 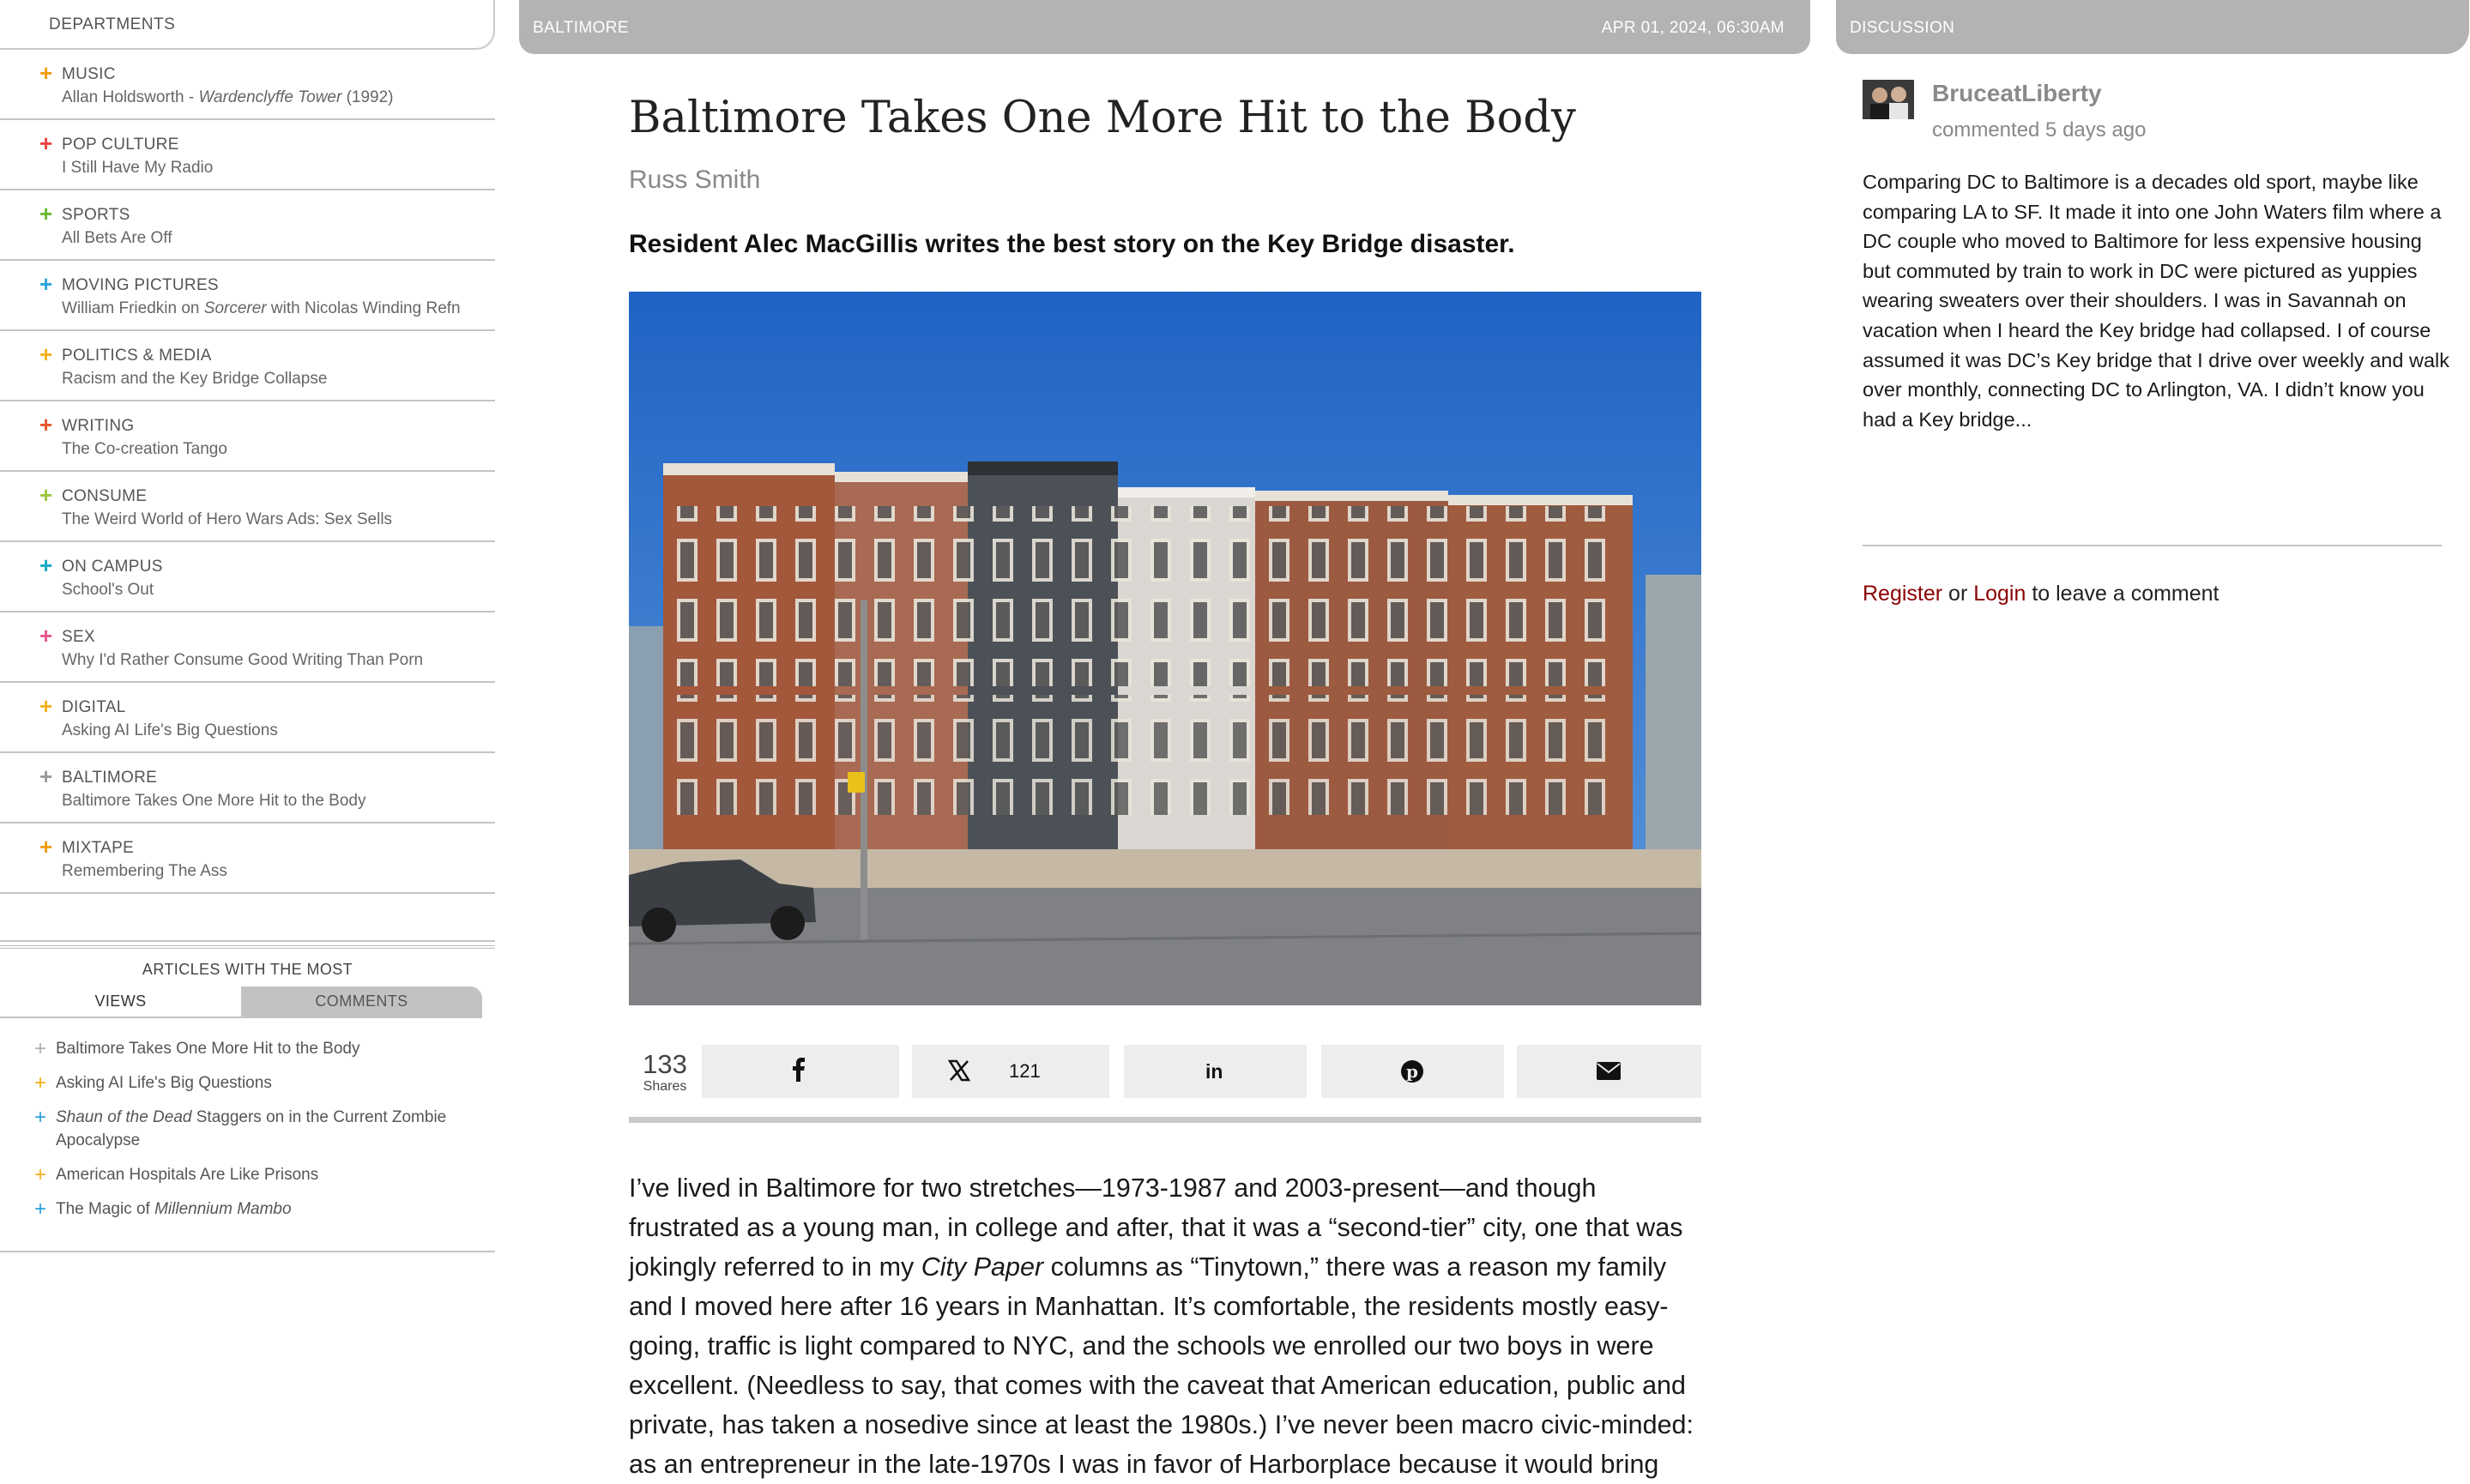 I want to click on article-headline: Baltimore Takes One More Hit to the Body, so click(x=1102, y=118).